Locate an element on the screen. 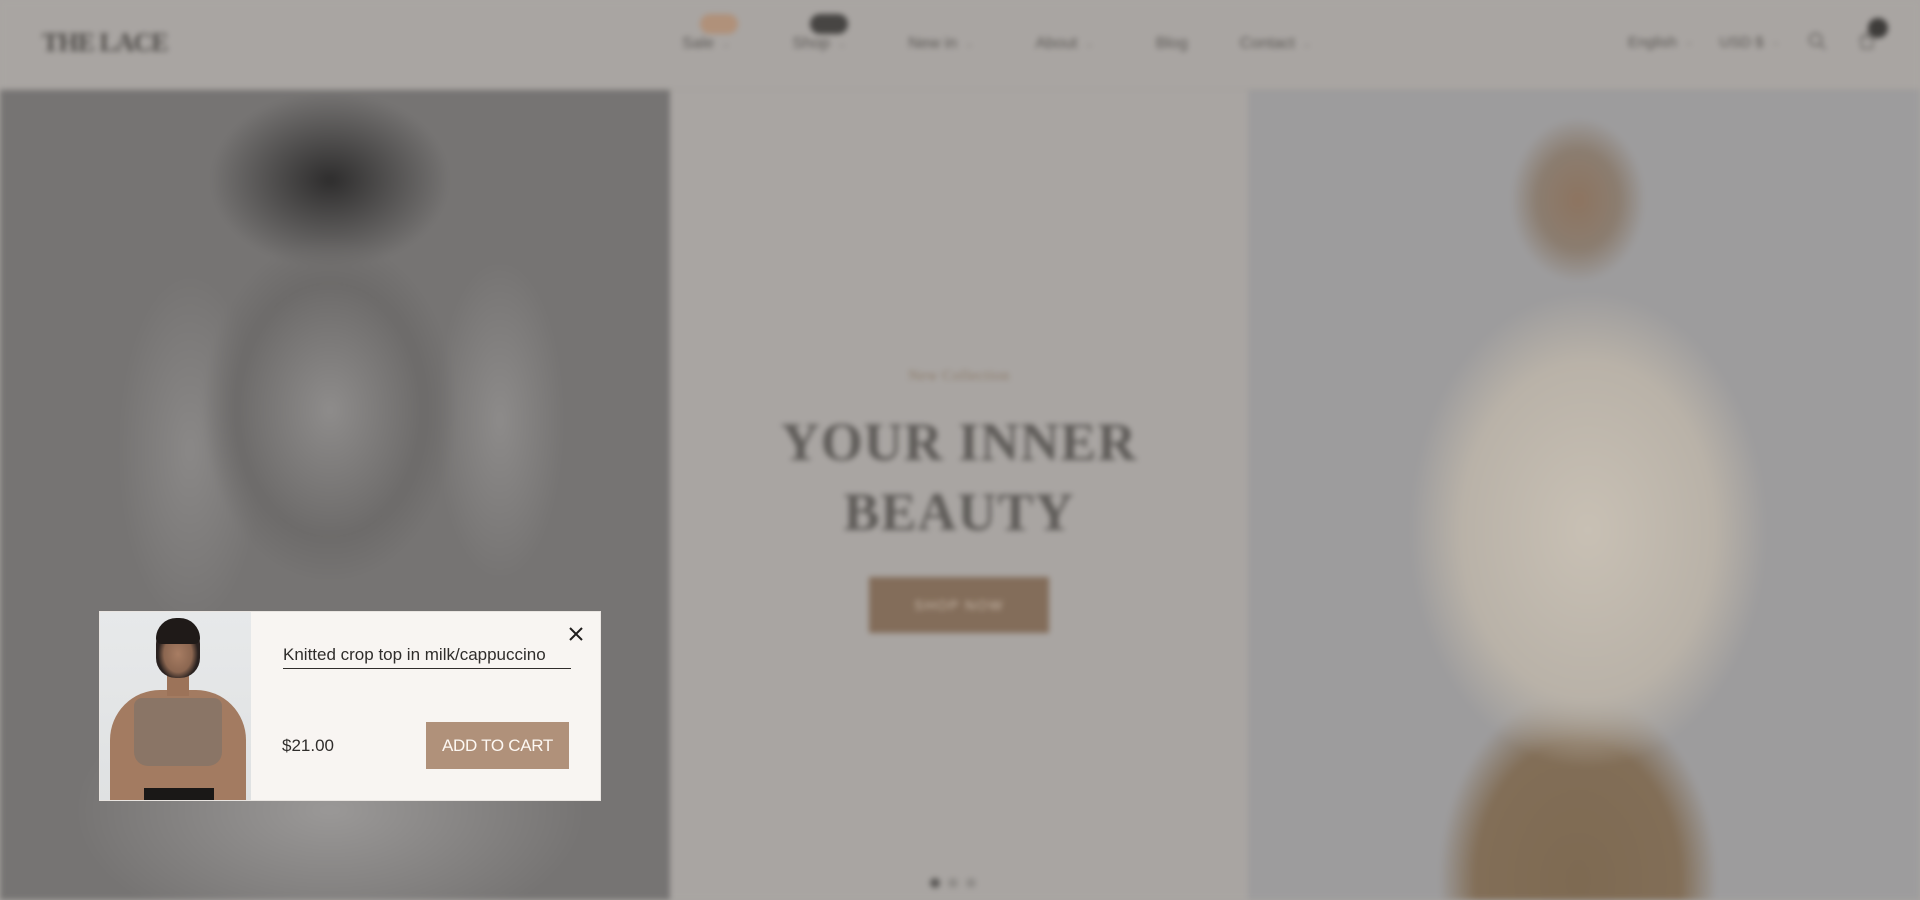  header-actions: English ⌄ USD $ ⌄ is located at coordinates (1774, 36).